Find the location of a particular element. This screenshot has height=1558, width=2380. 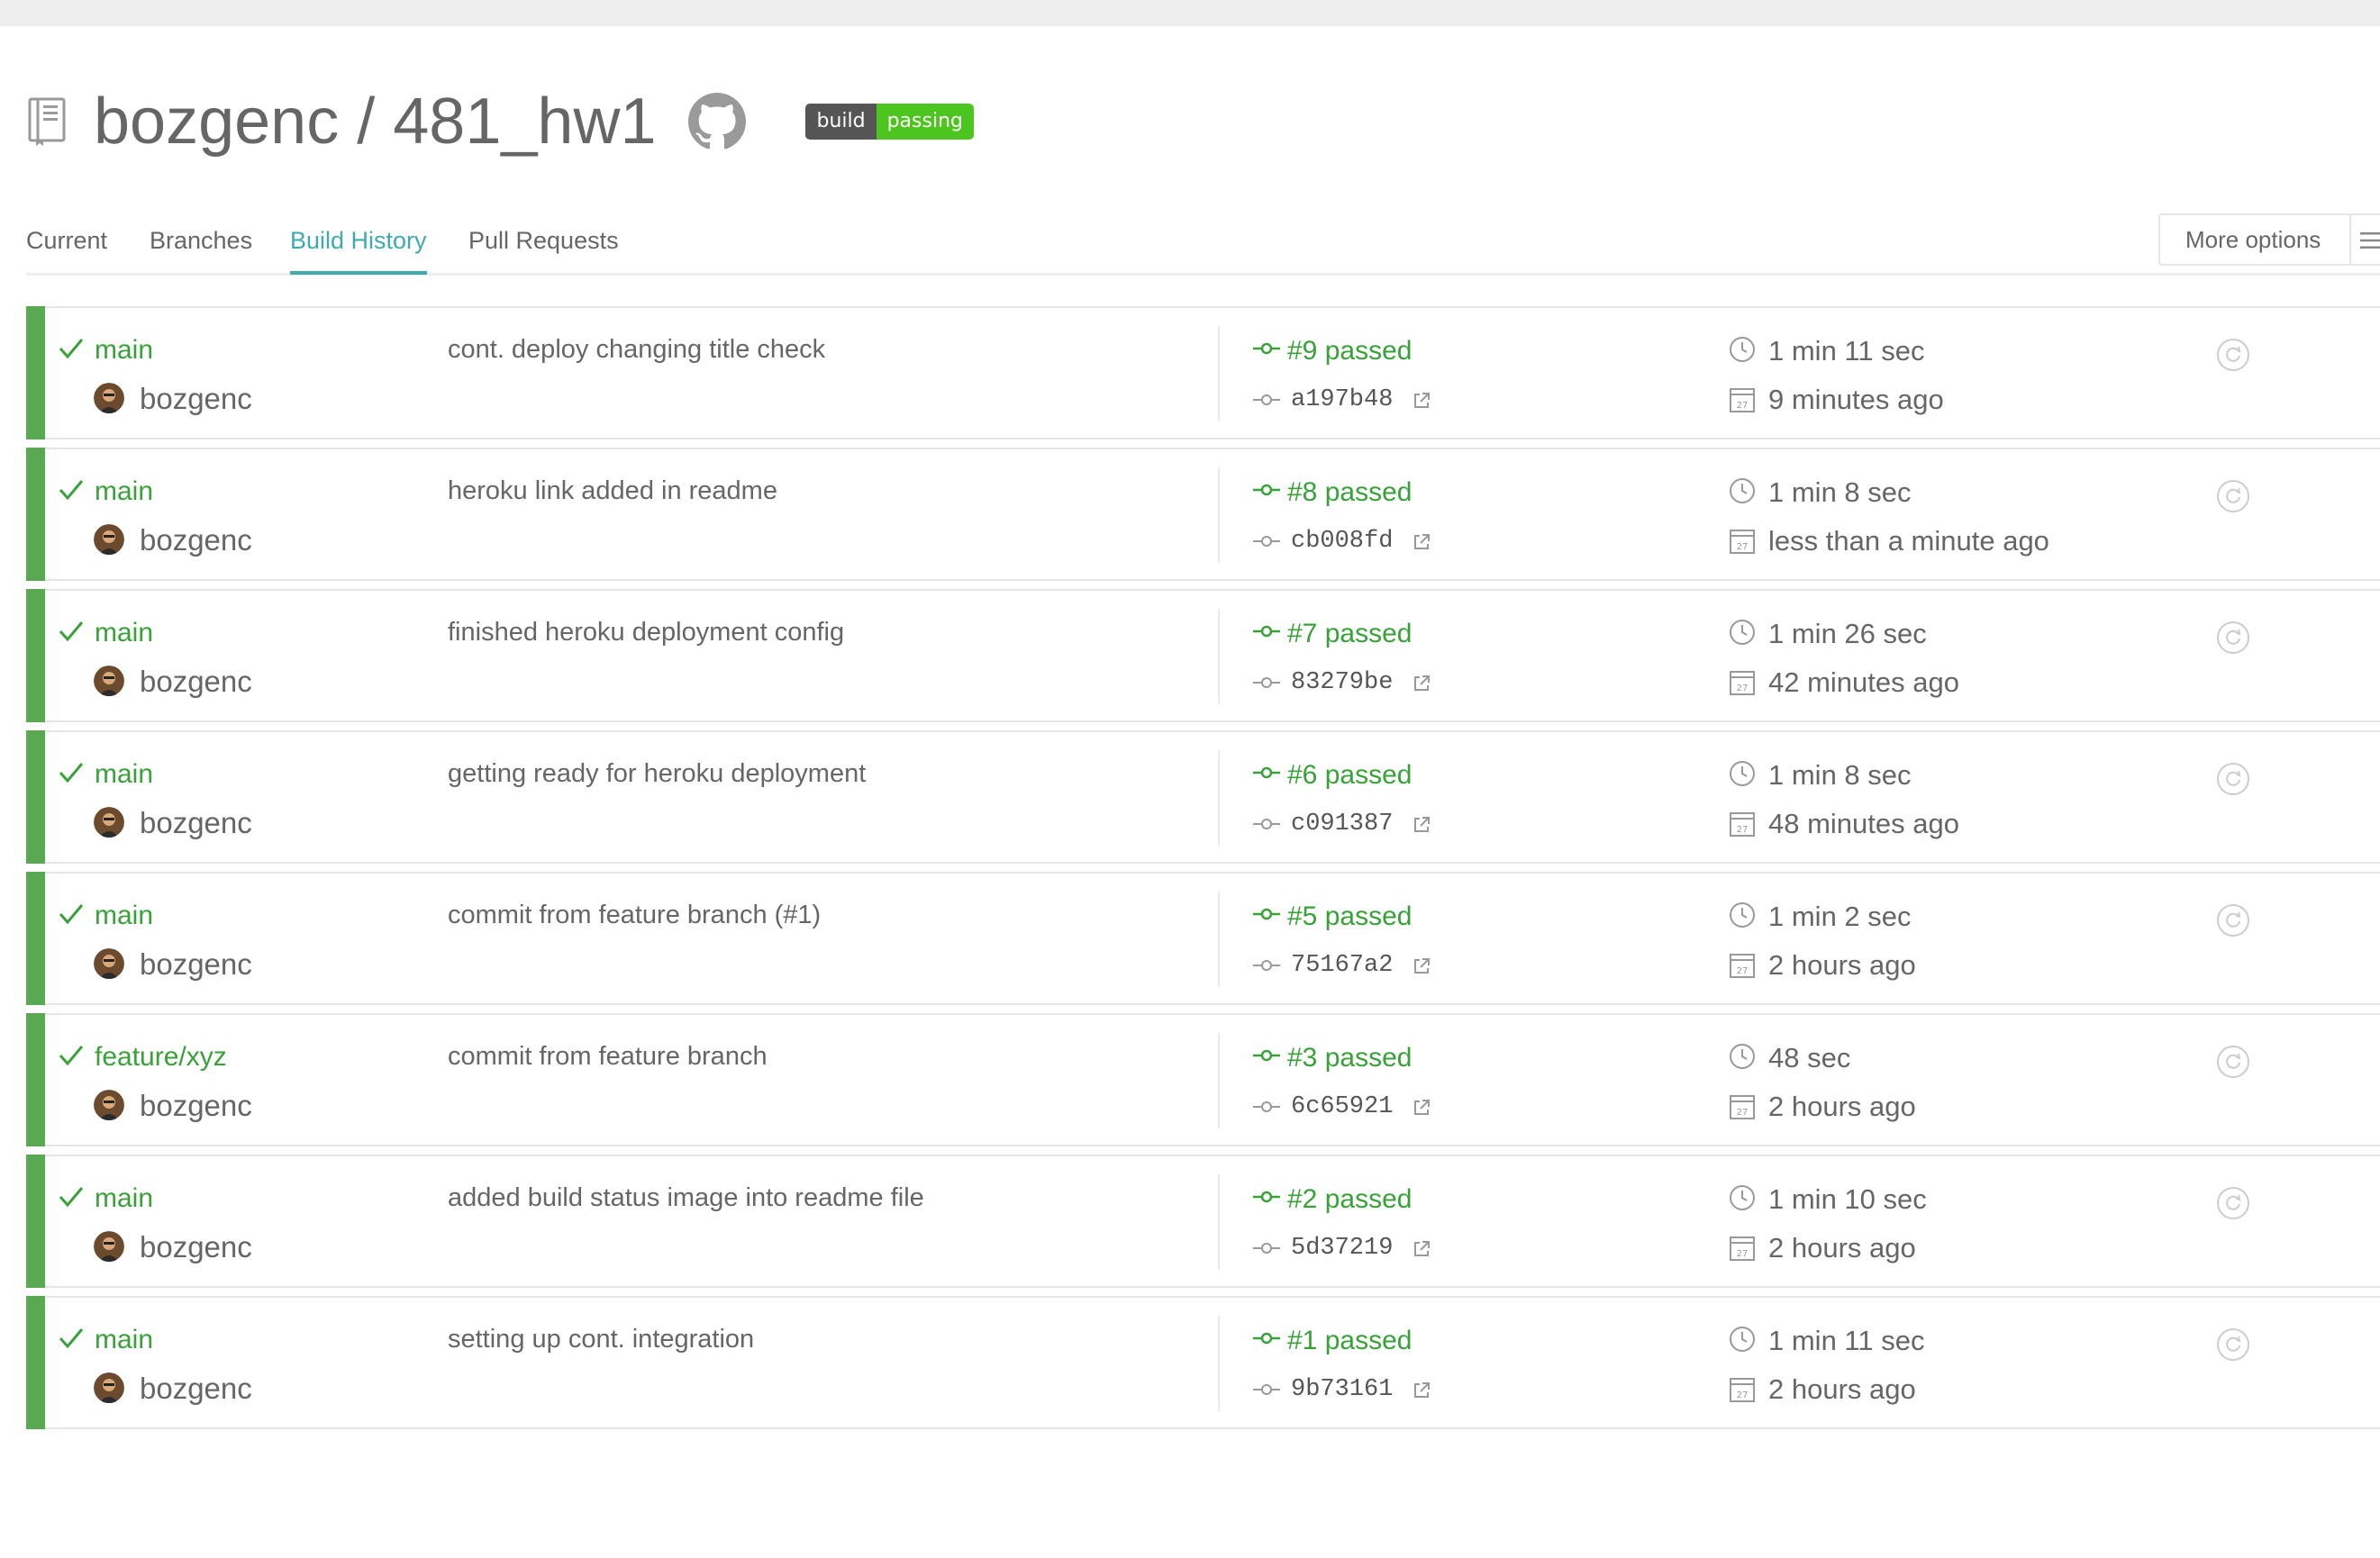

build-number: #2 passed is located at coordinates (1349, 1199).